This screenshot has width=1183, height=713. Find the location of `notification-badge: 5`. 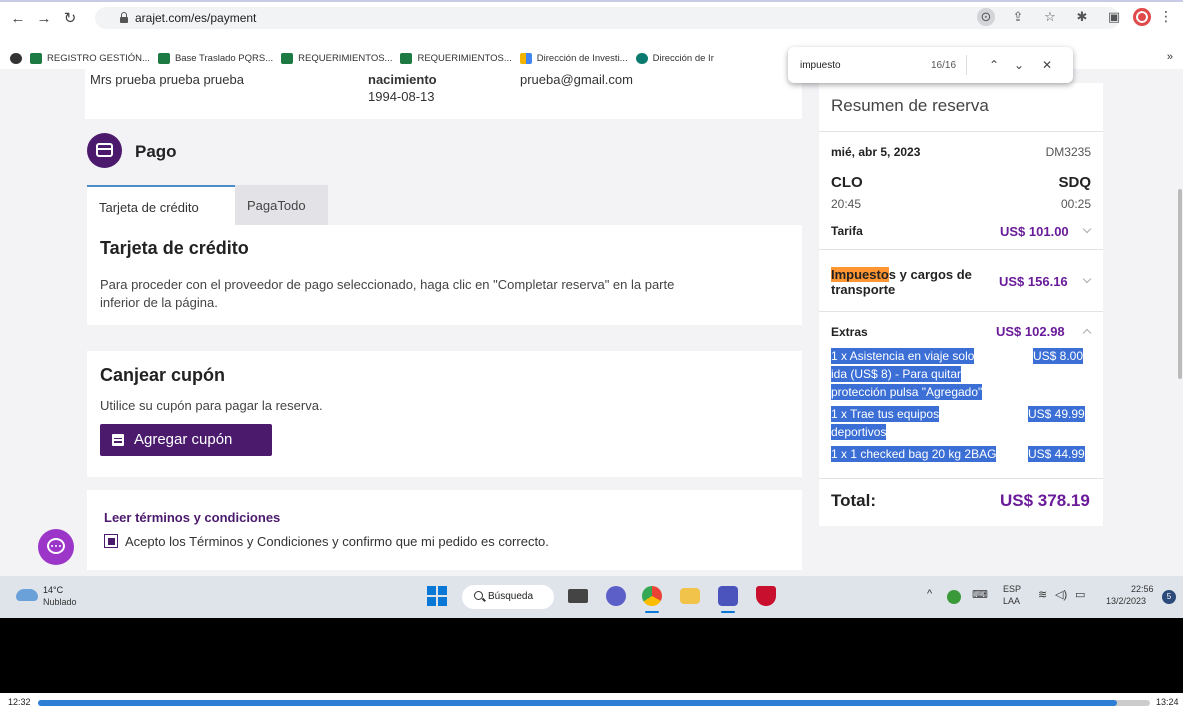

notification-badge: 5 is located at coordinates (1169, 597).